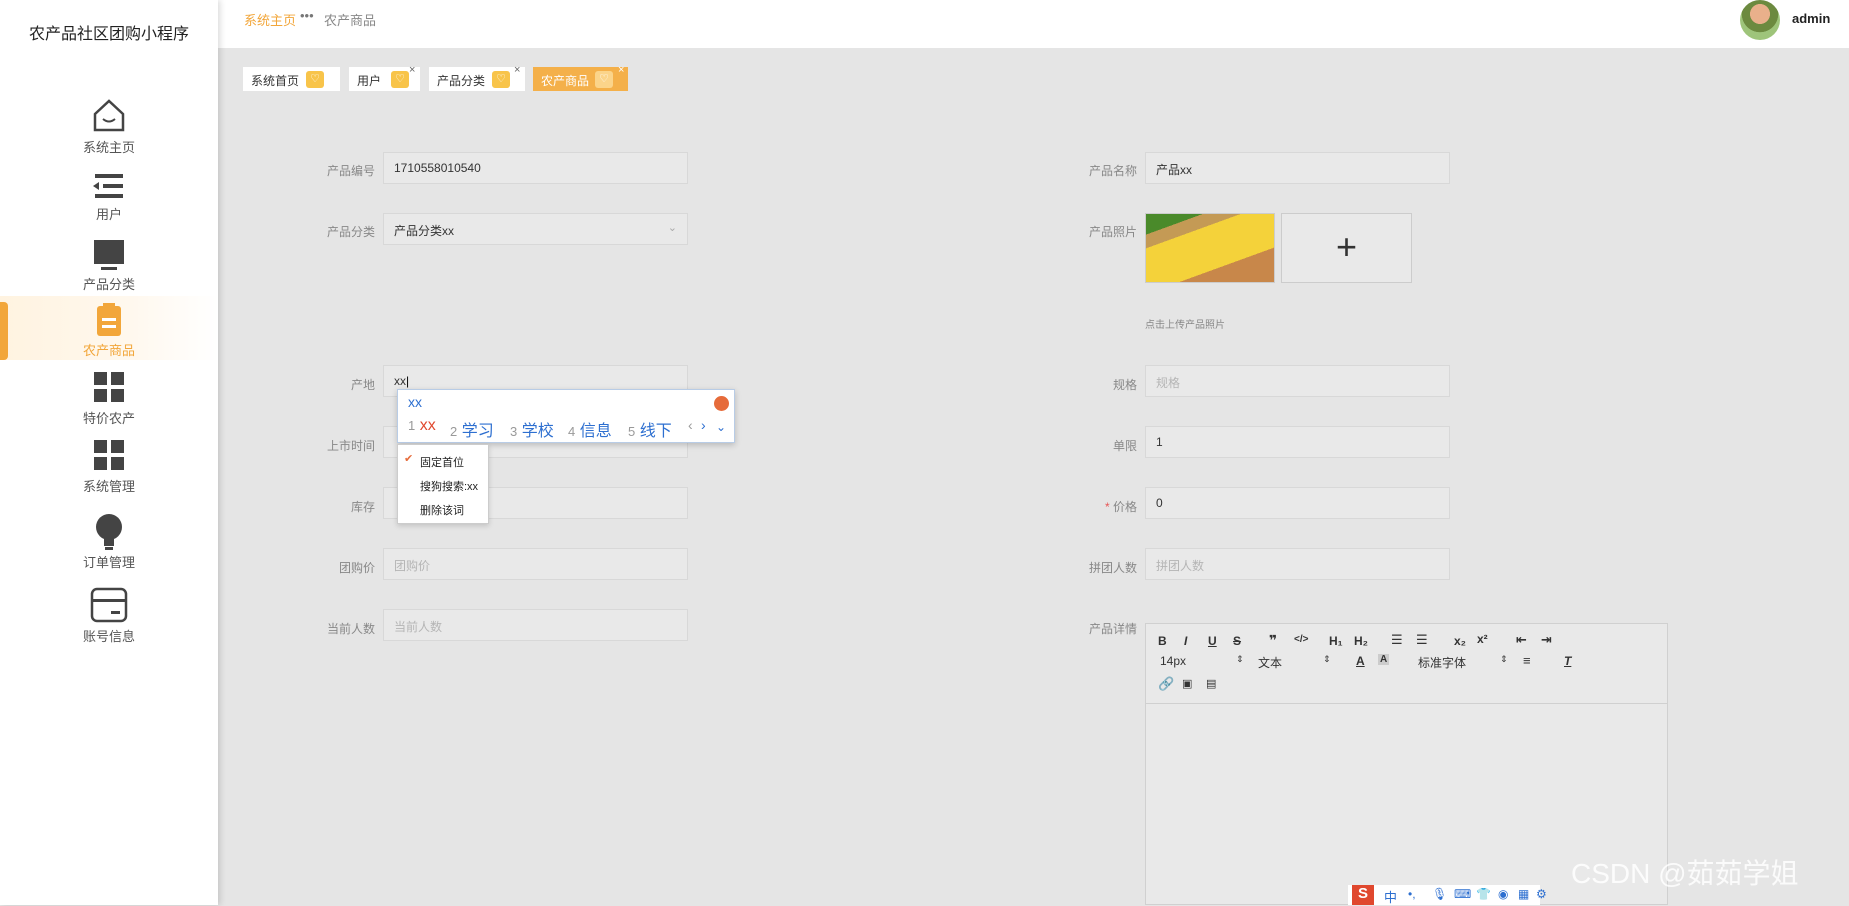 Image resolution: width=1849 pixels, height=906 pixels. Describe the element at coordinates (362, 507) in the screenshot. I see `stock-label: 库存` at that location.